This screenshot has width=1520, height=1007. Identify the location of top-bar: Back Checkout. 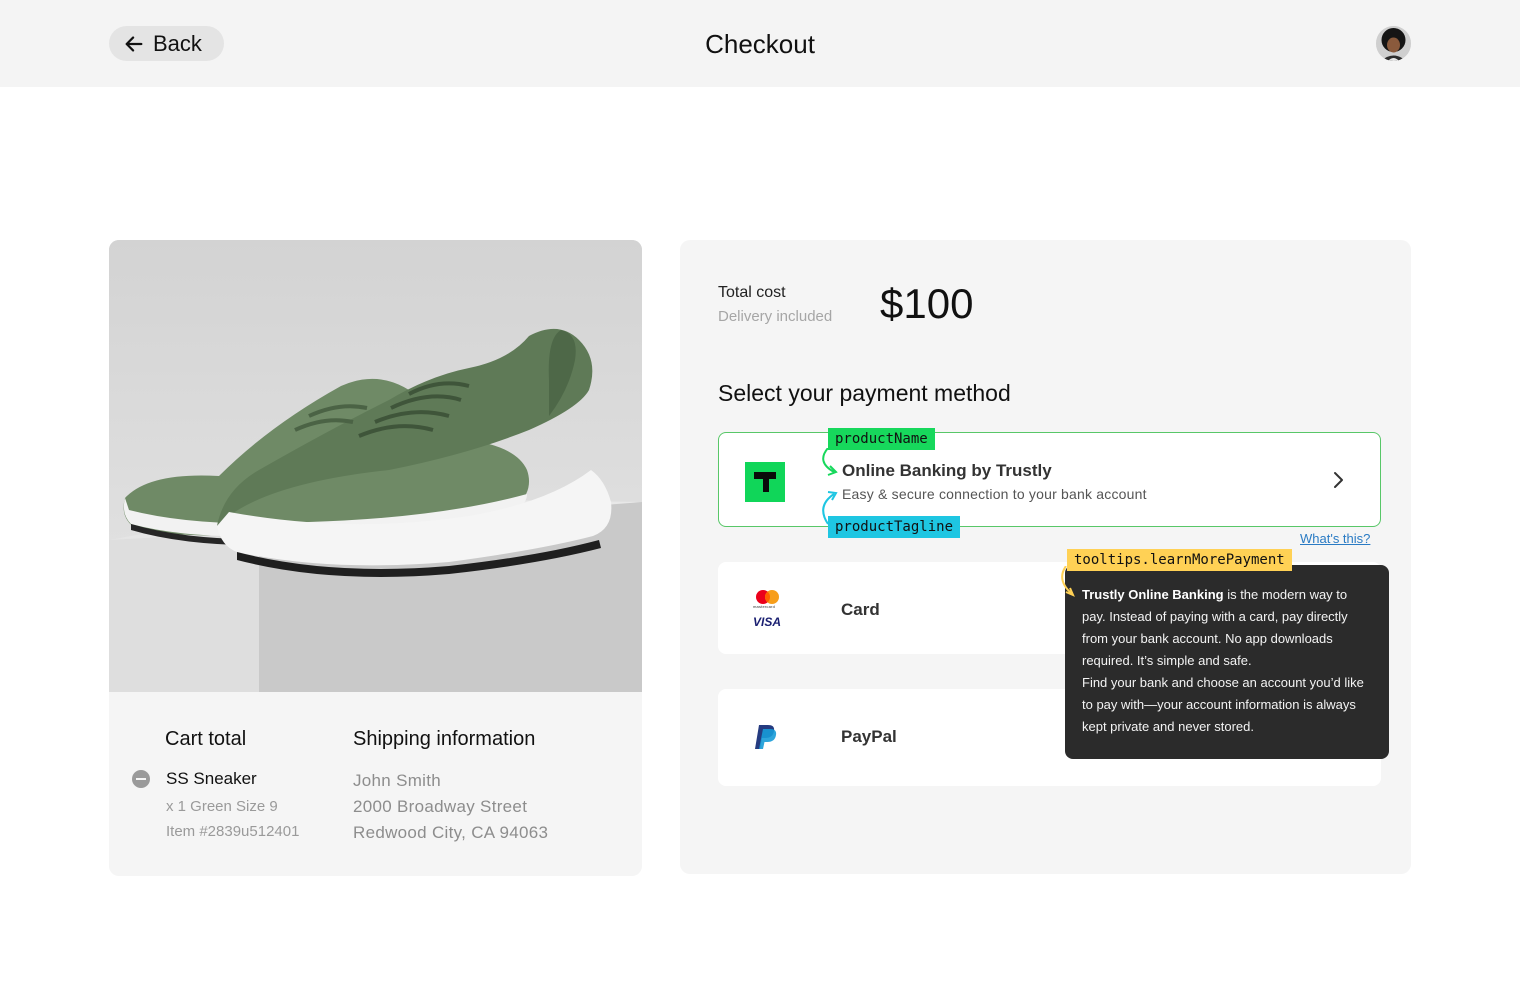
(760, 43).